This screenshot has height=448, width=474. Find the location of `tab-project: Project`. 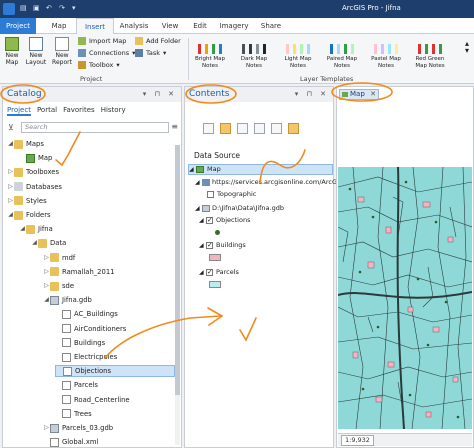

tab-project: Project is located at coordinates (18, 26).